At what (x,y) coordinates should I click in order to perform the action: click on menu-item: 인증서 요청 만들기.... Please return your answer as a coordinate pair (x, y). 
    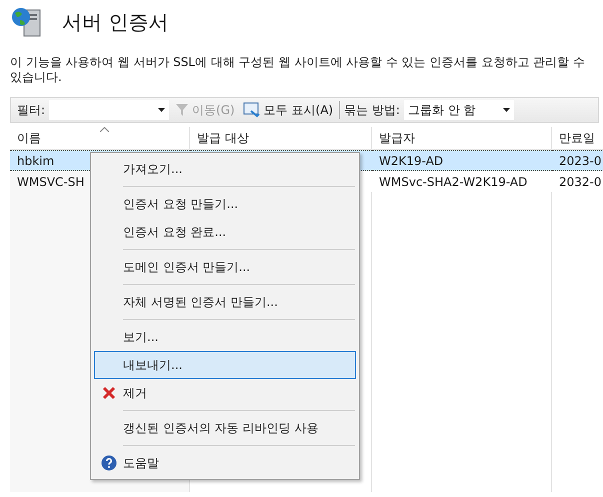
    Looking at the image, I should click on (225, 204).